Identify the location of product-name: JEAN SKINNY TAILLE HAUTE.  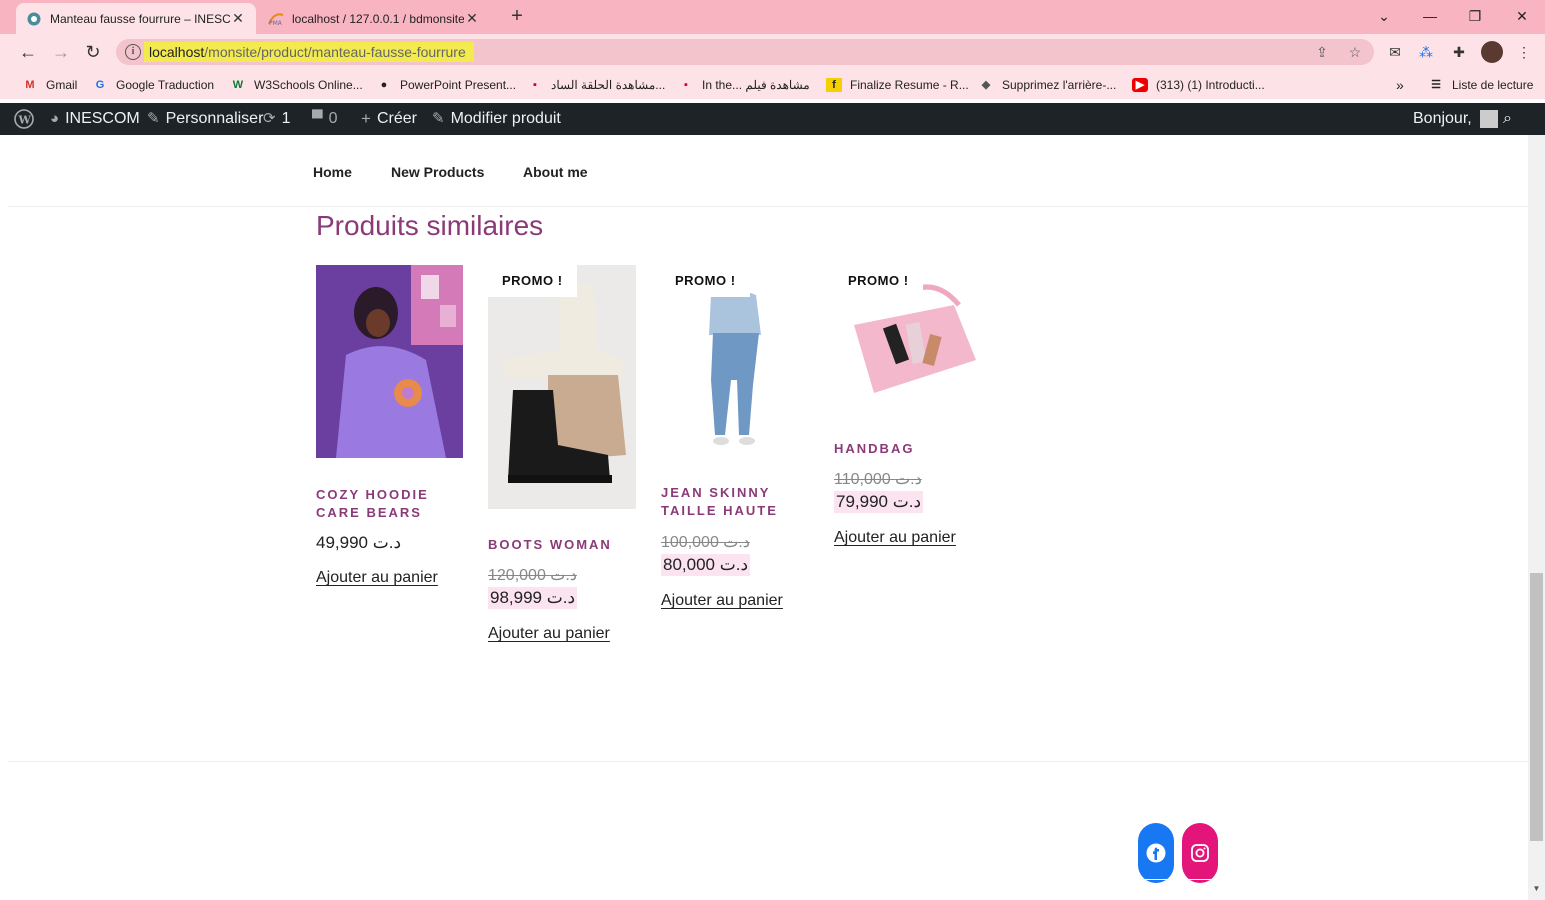
(719, 502).